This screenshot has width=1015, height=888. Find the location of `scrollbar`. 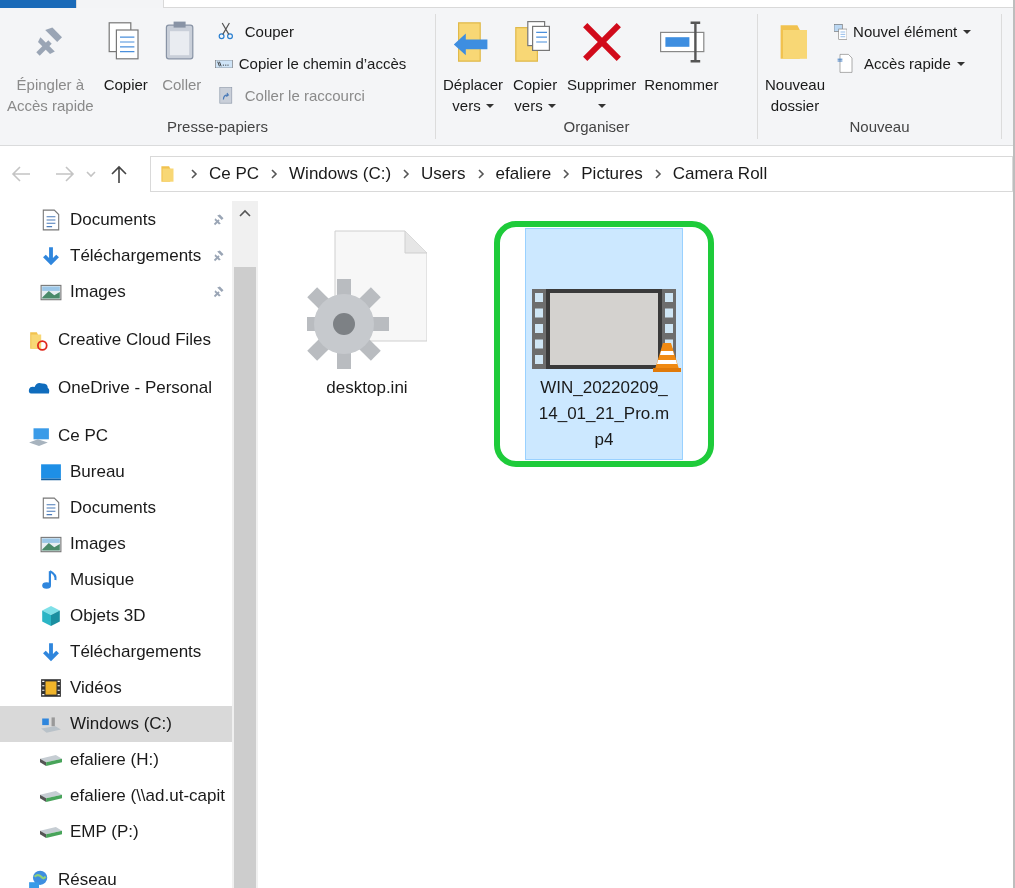

scrollbar is located at coordinates (245, 544).